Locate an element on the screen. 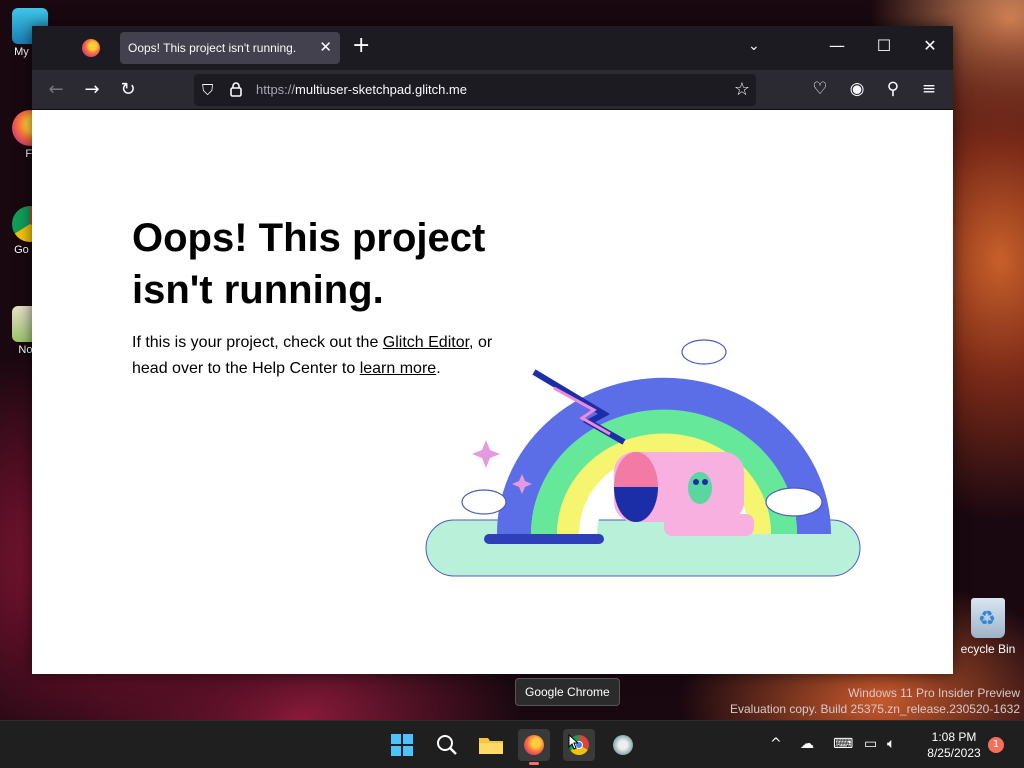 Image resolution: width=1024 pixels, height=768 pixels. notification-badge: 1 is located at coordinates (996, 745).